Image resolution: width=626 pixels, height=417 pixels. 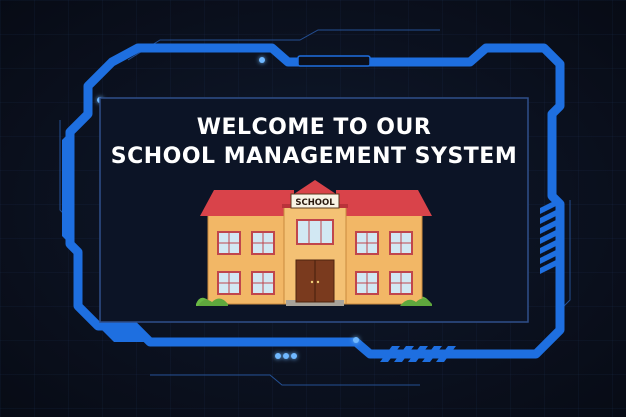 I want to click on top-slot, so click(x=334, y=61).